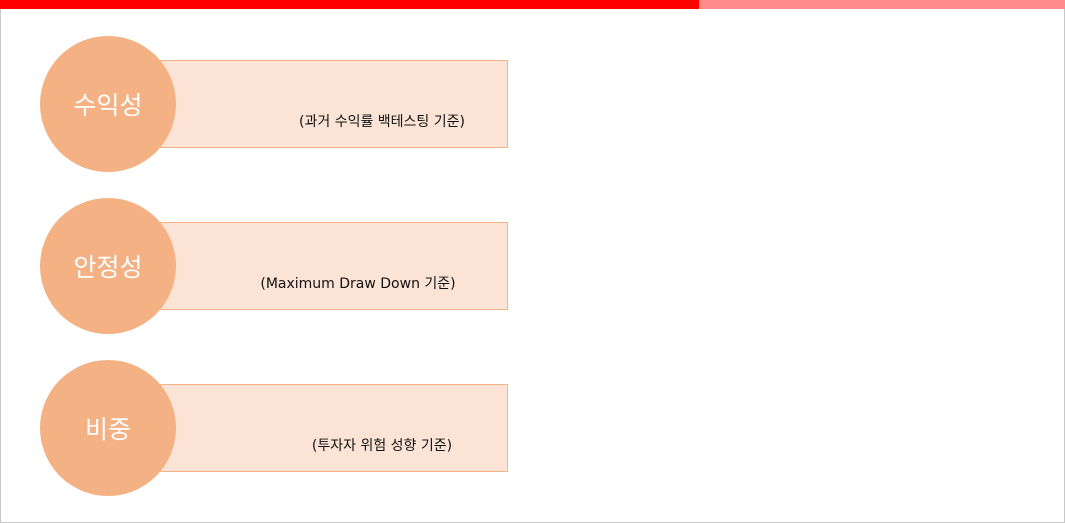  Describe the element at coordinates (382, 122) in the screenshot. I see `item-description: (과거 수익률 백테스팅 기준)` at that location.